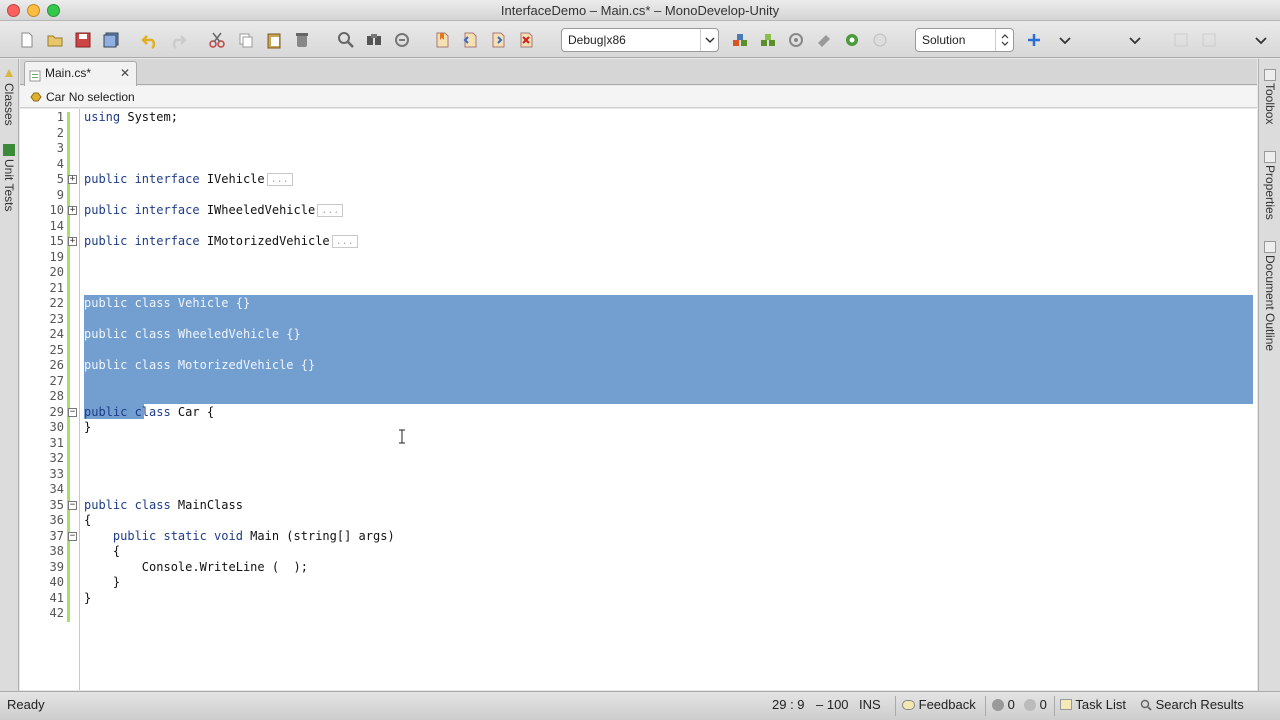  Describe the element at coordinates (56, 582) in the screenshot. I see `line-number: 40` at that location.